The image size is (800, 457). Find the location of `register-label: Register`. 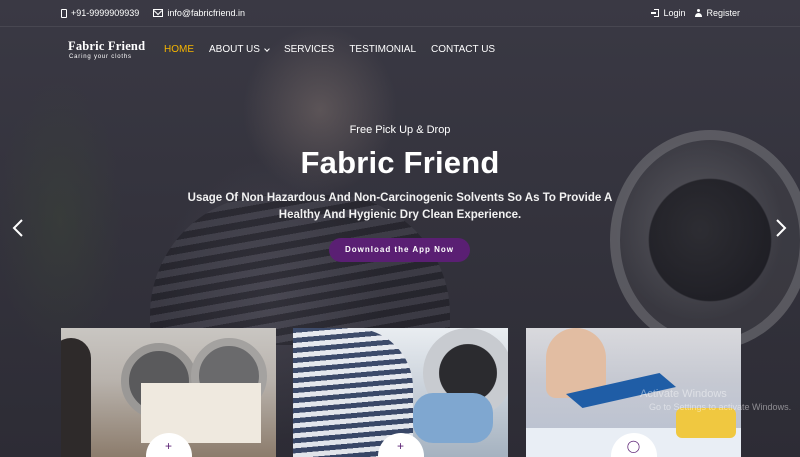

register-label: Register is located at coordinates (723, 13).